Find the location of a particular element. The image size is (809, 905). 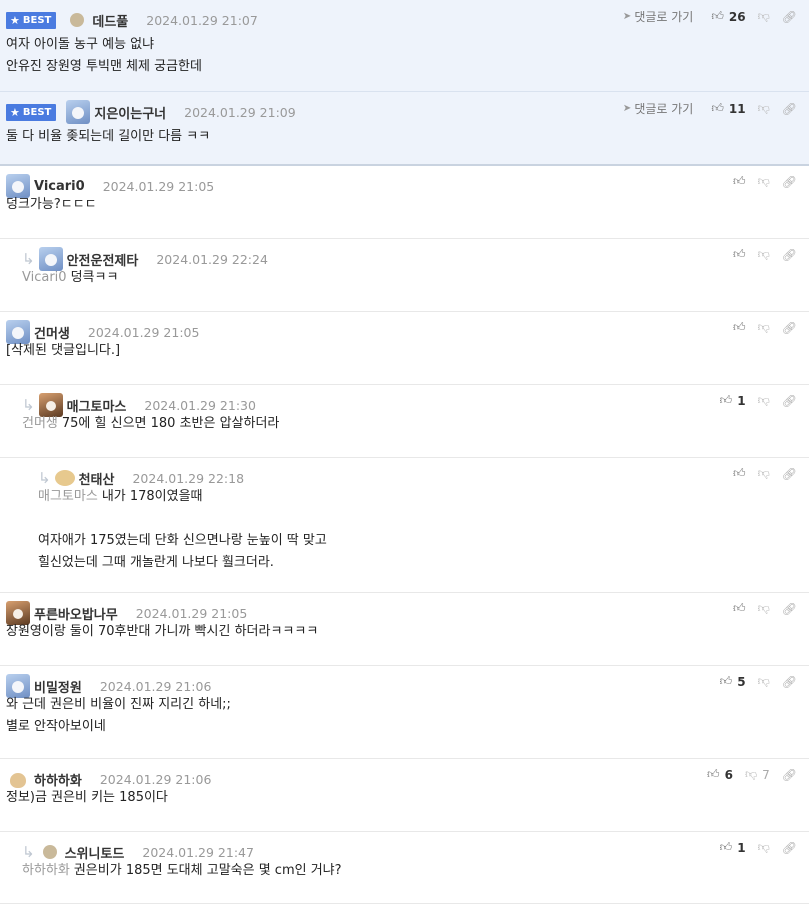

nickname: 비밀정원 is located at coordinates (58, 686).